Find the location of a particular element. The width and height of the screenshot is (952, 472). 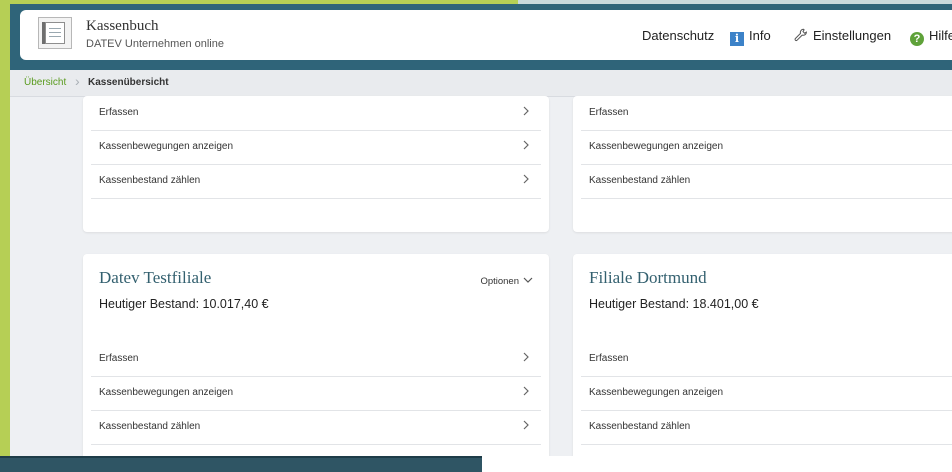

chevron-down-icon is located at coordinates (528, 280).